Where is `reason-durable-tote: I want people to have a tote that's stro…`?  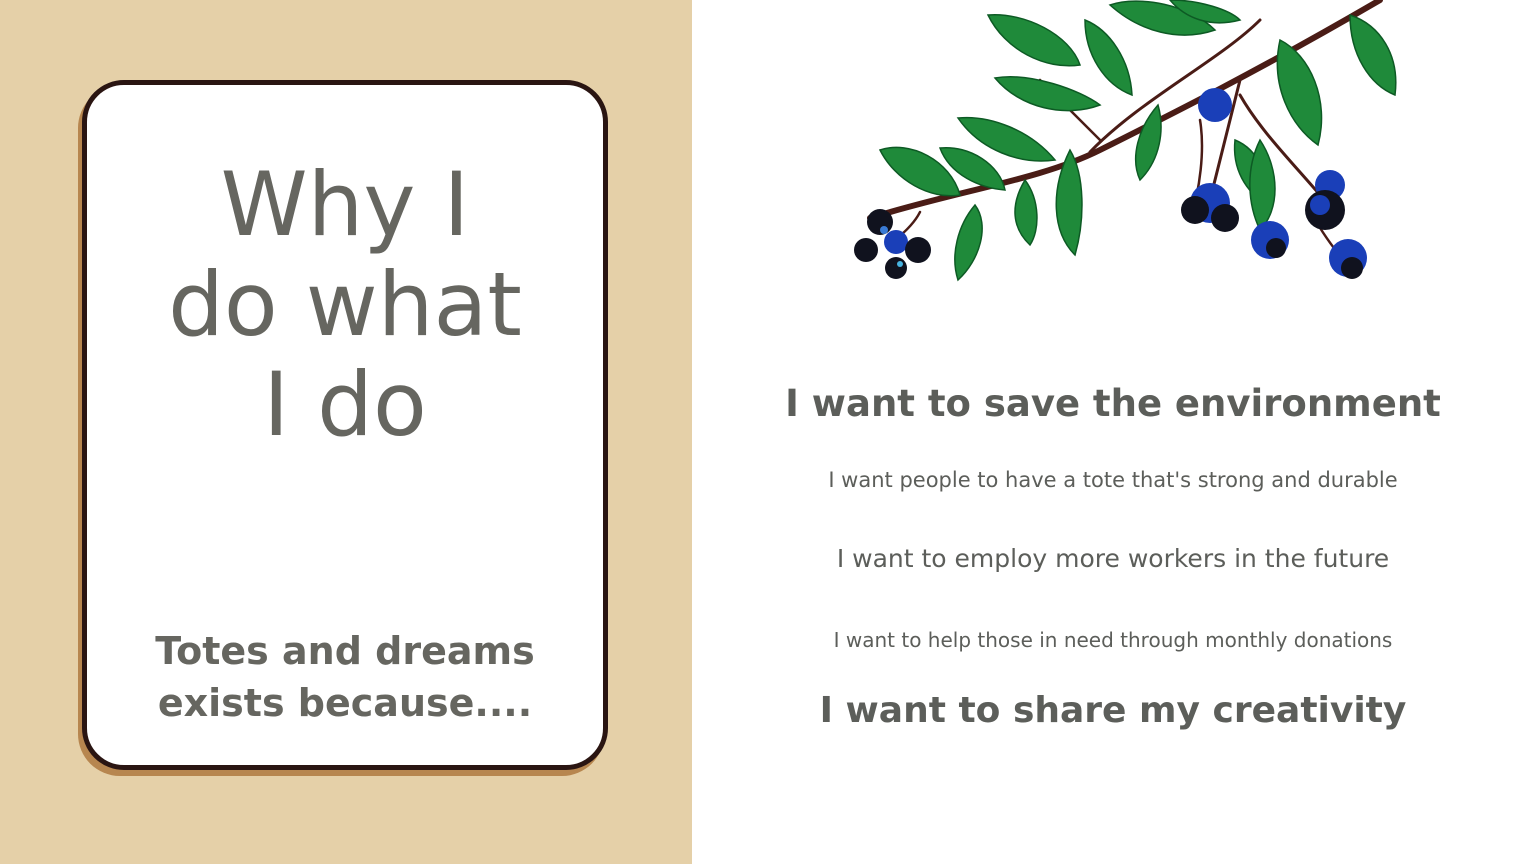 reason-durable-tote: I want people to have a tote that's stro… is located at coordinates (1113, 480).